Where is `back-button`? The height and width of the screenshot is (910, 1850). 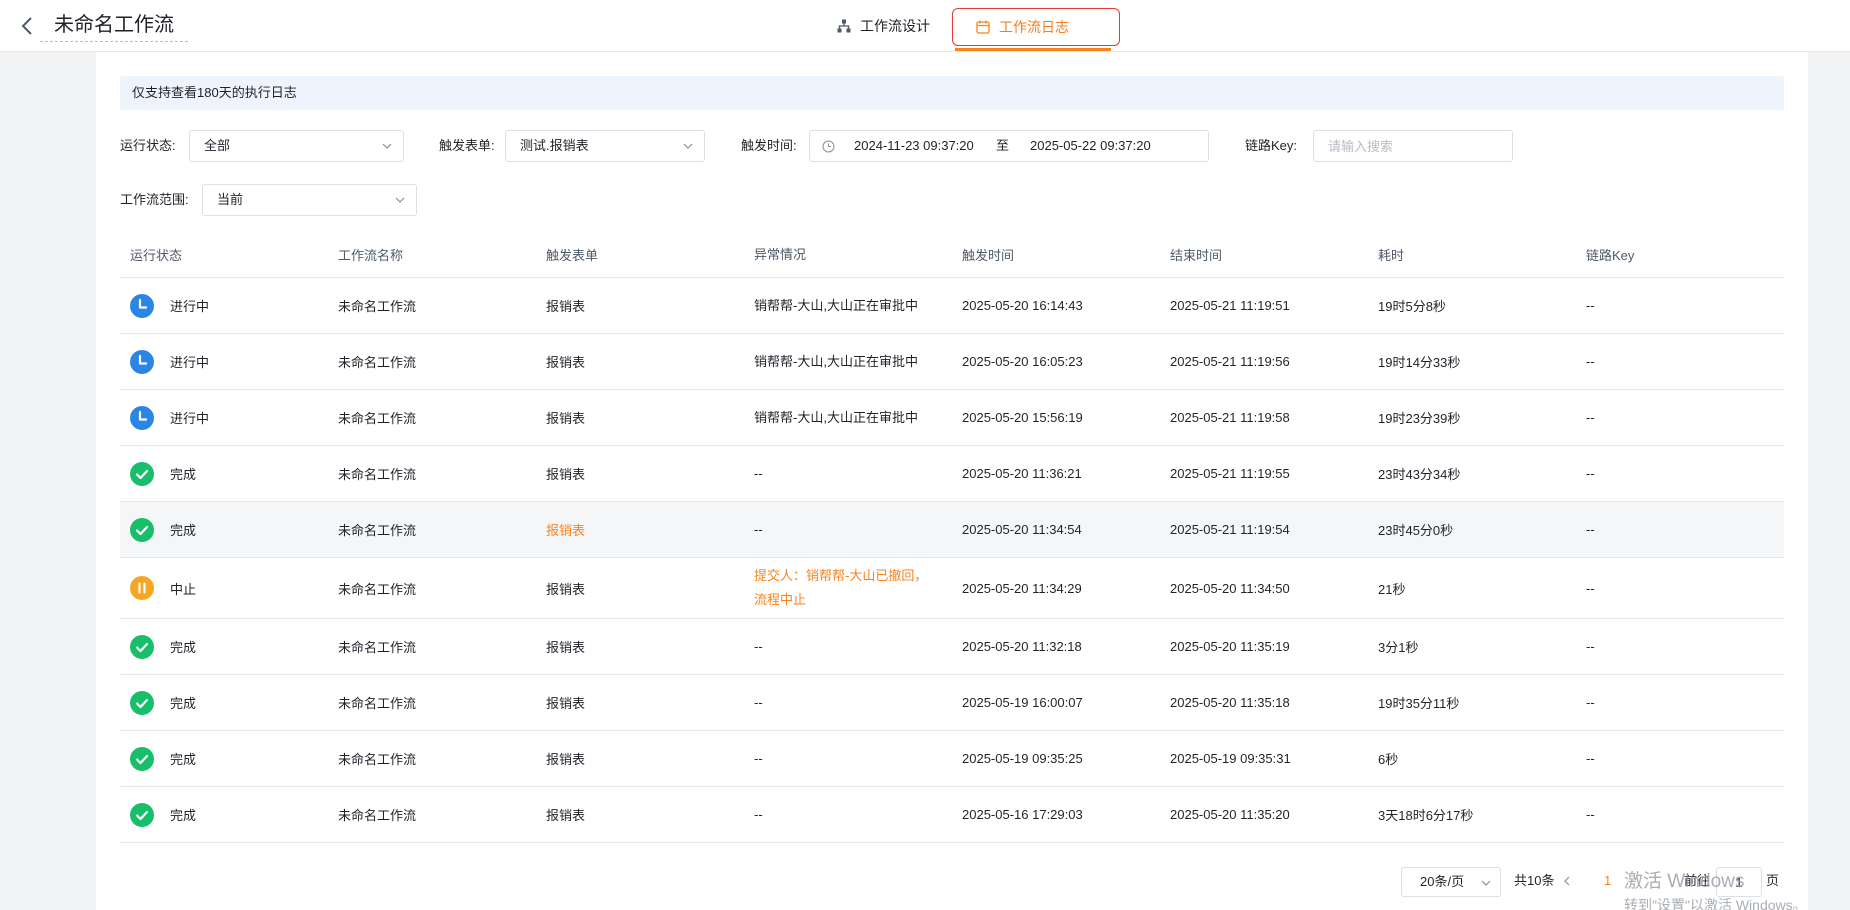 back-button is located at coordinates (28, 26).